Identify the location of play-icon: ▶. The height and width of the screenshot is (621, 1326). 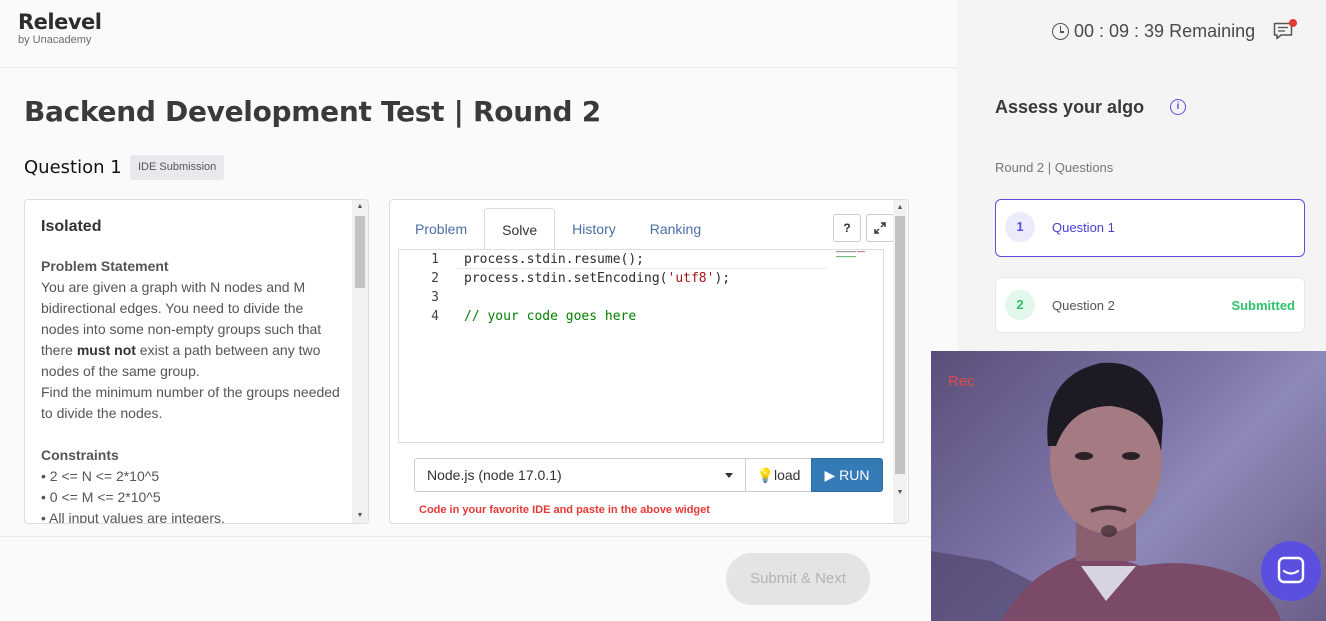
(830, 475).